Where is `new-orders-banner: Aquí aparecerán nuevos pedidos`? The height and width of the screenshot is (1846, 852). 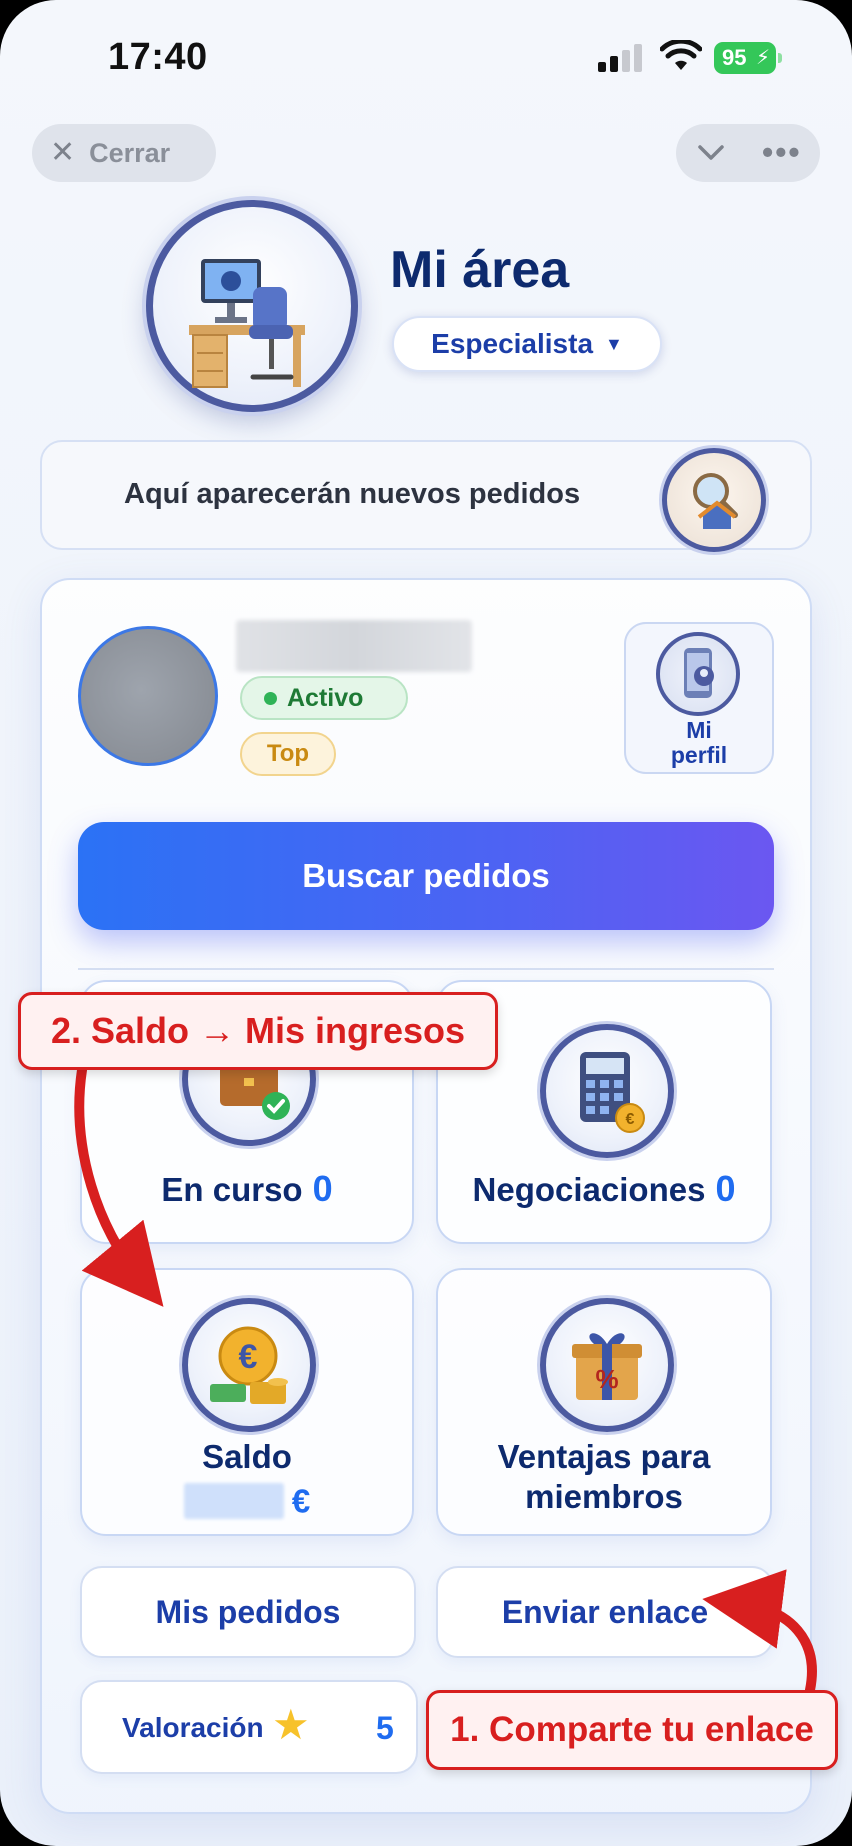
new-orders-banner: Aquí aparecerán nuevos pedidos is located at coordinates (426, 496).